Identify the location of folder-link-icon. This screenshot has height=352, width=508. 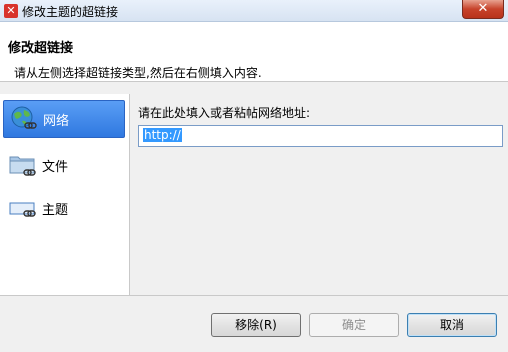
(23, 165).